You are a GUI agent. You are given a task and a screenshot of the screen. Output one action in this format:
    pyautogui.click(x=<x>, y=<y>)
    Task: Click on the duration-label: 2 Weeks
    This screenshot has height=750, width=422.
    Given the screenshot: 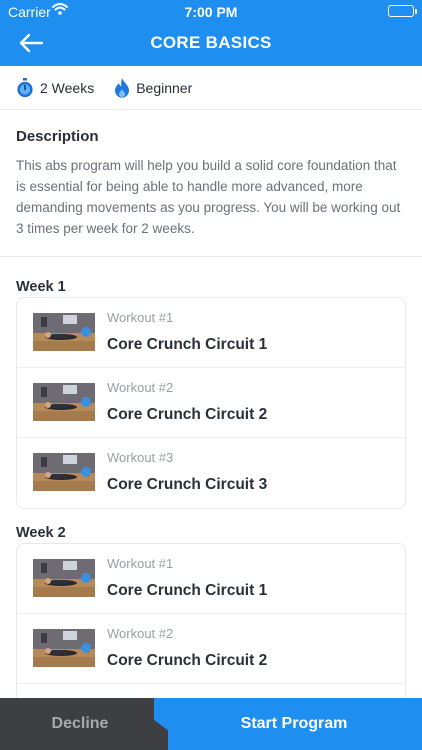 What is the action you would take?
    pyautogui.click(x=67, y=87)
    